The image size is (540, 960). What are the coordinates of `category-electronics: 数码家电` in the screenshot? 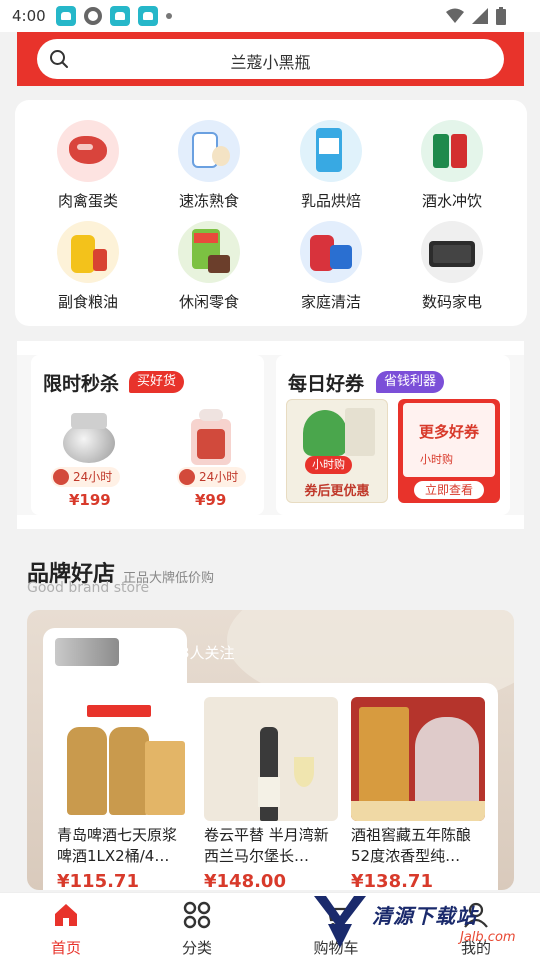 It's located at (452, 266).